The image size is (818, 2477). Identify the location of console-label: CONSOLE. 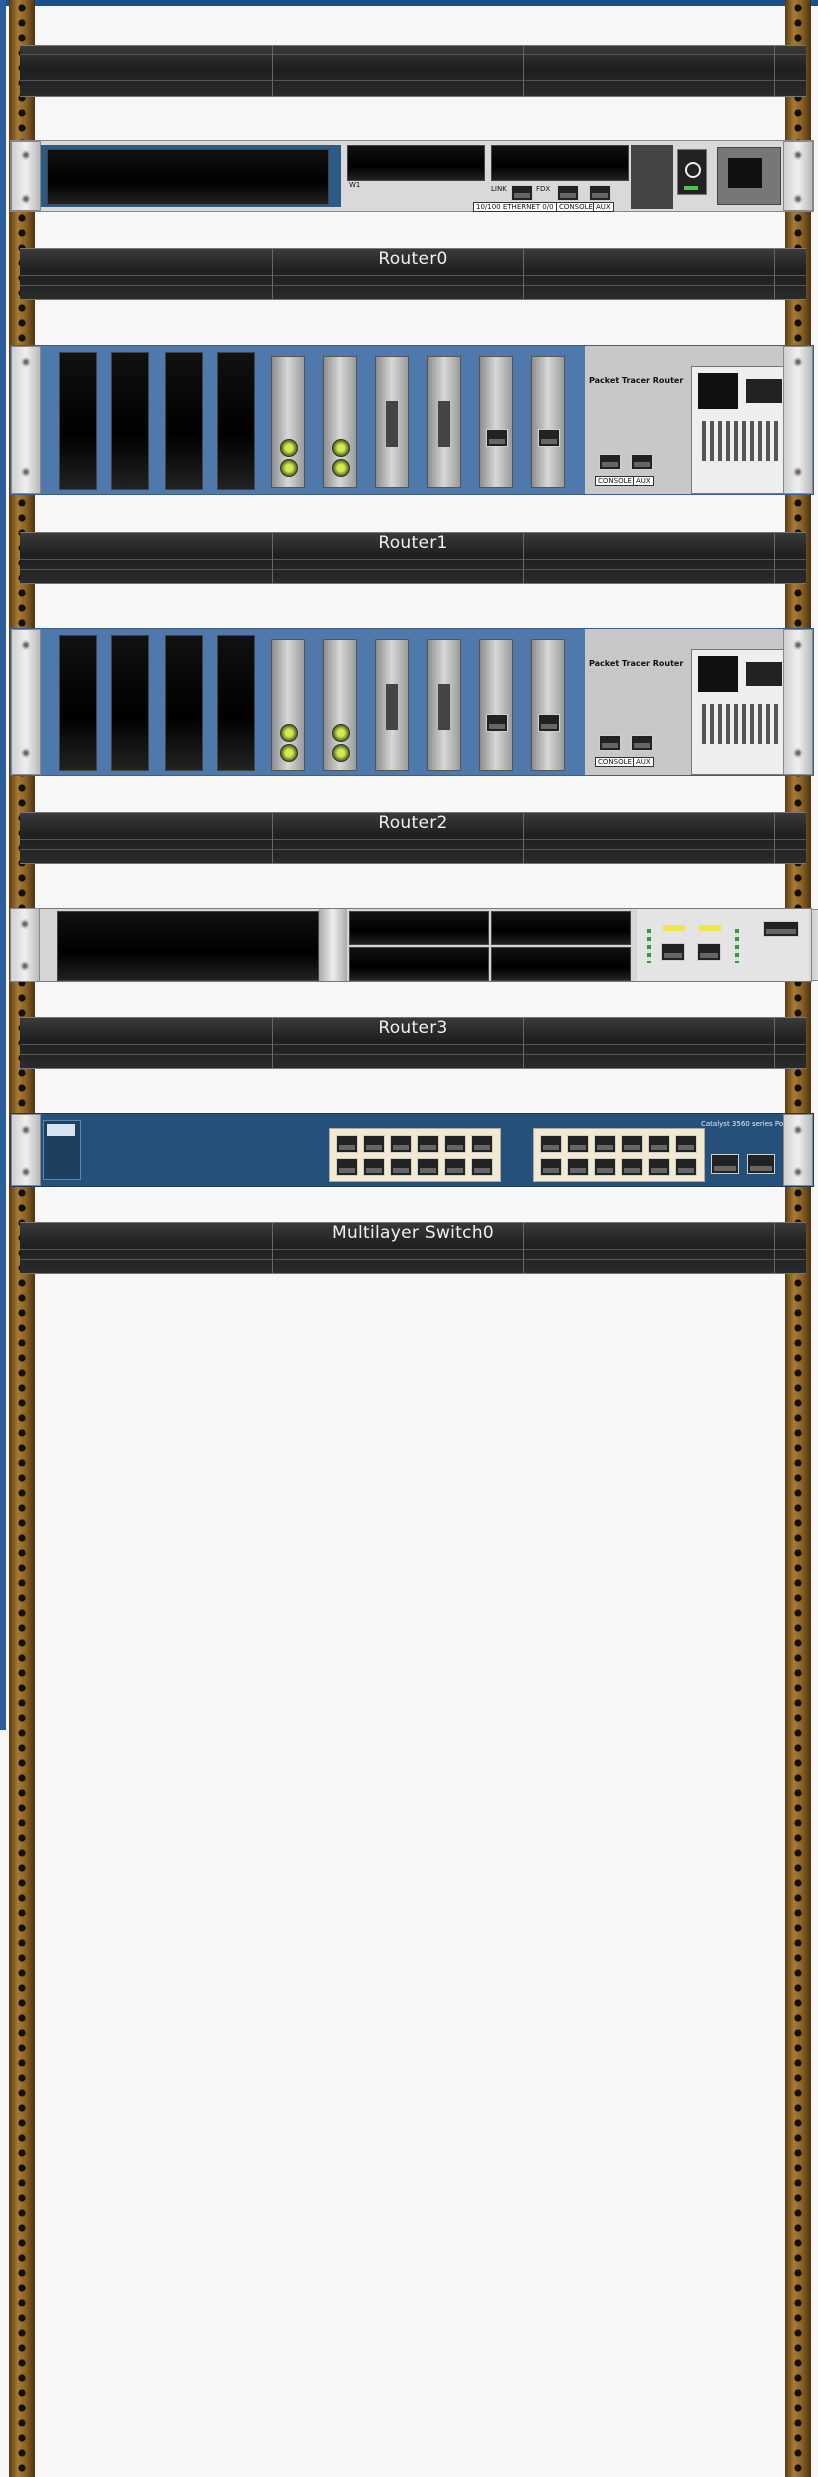
(615, 762).